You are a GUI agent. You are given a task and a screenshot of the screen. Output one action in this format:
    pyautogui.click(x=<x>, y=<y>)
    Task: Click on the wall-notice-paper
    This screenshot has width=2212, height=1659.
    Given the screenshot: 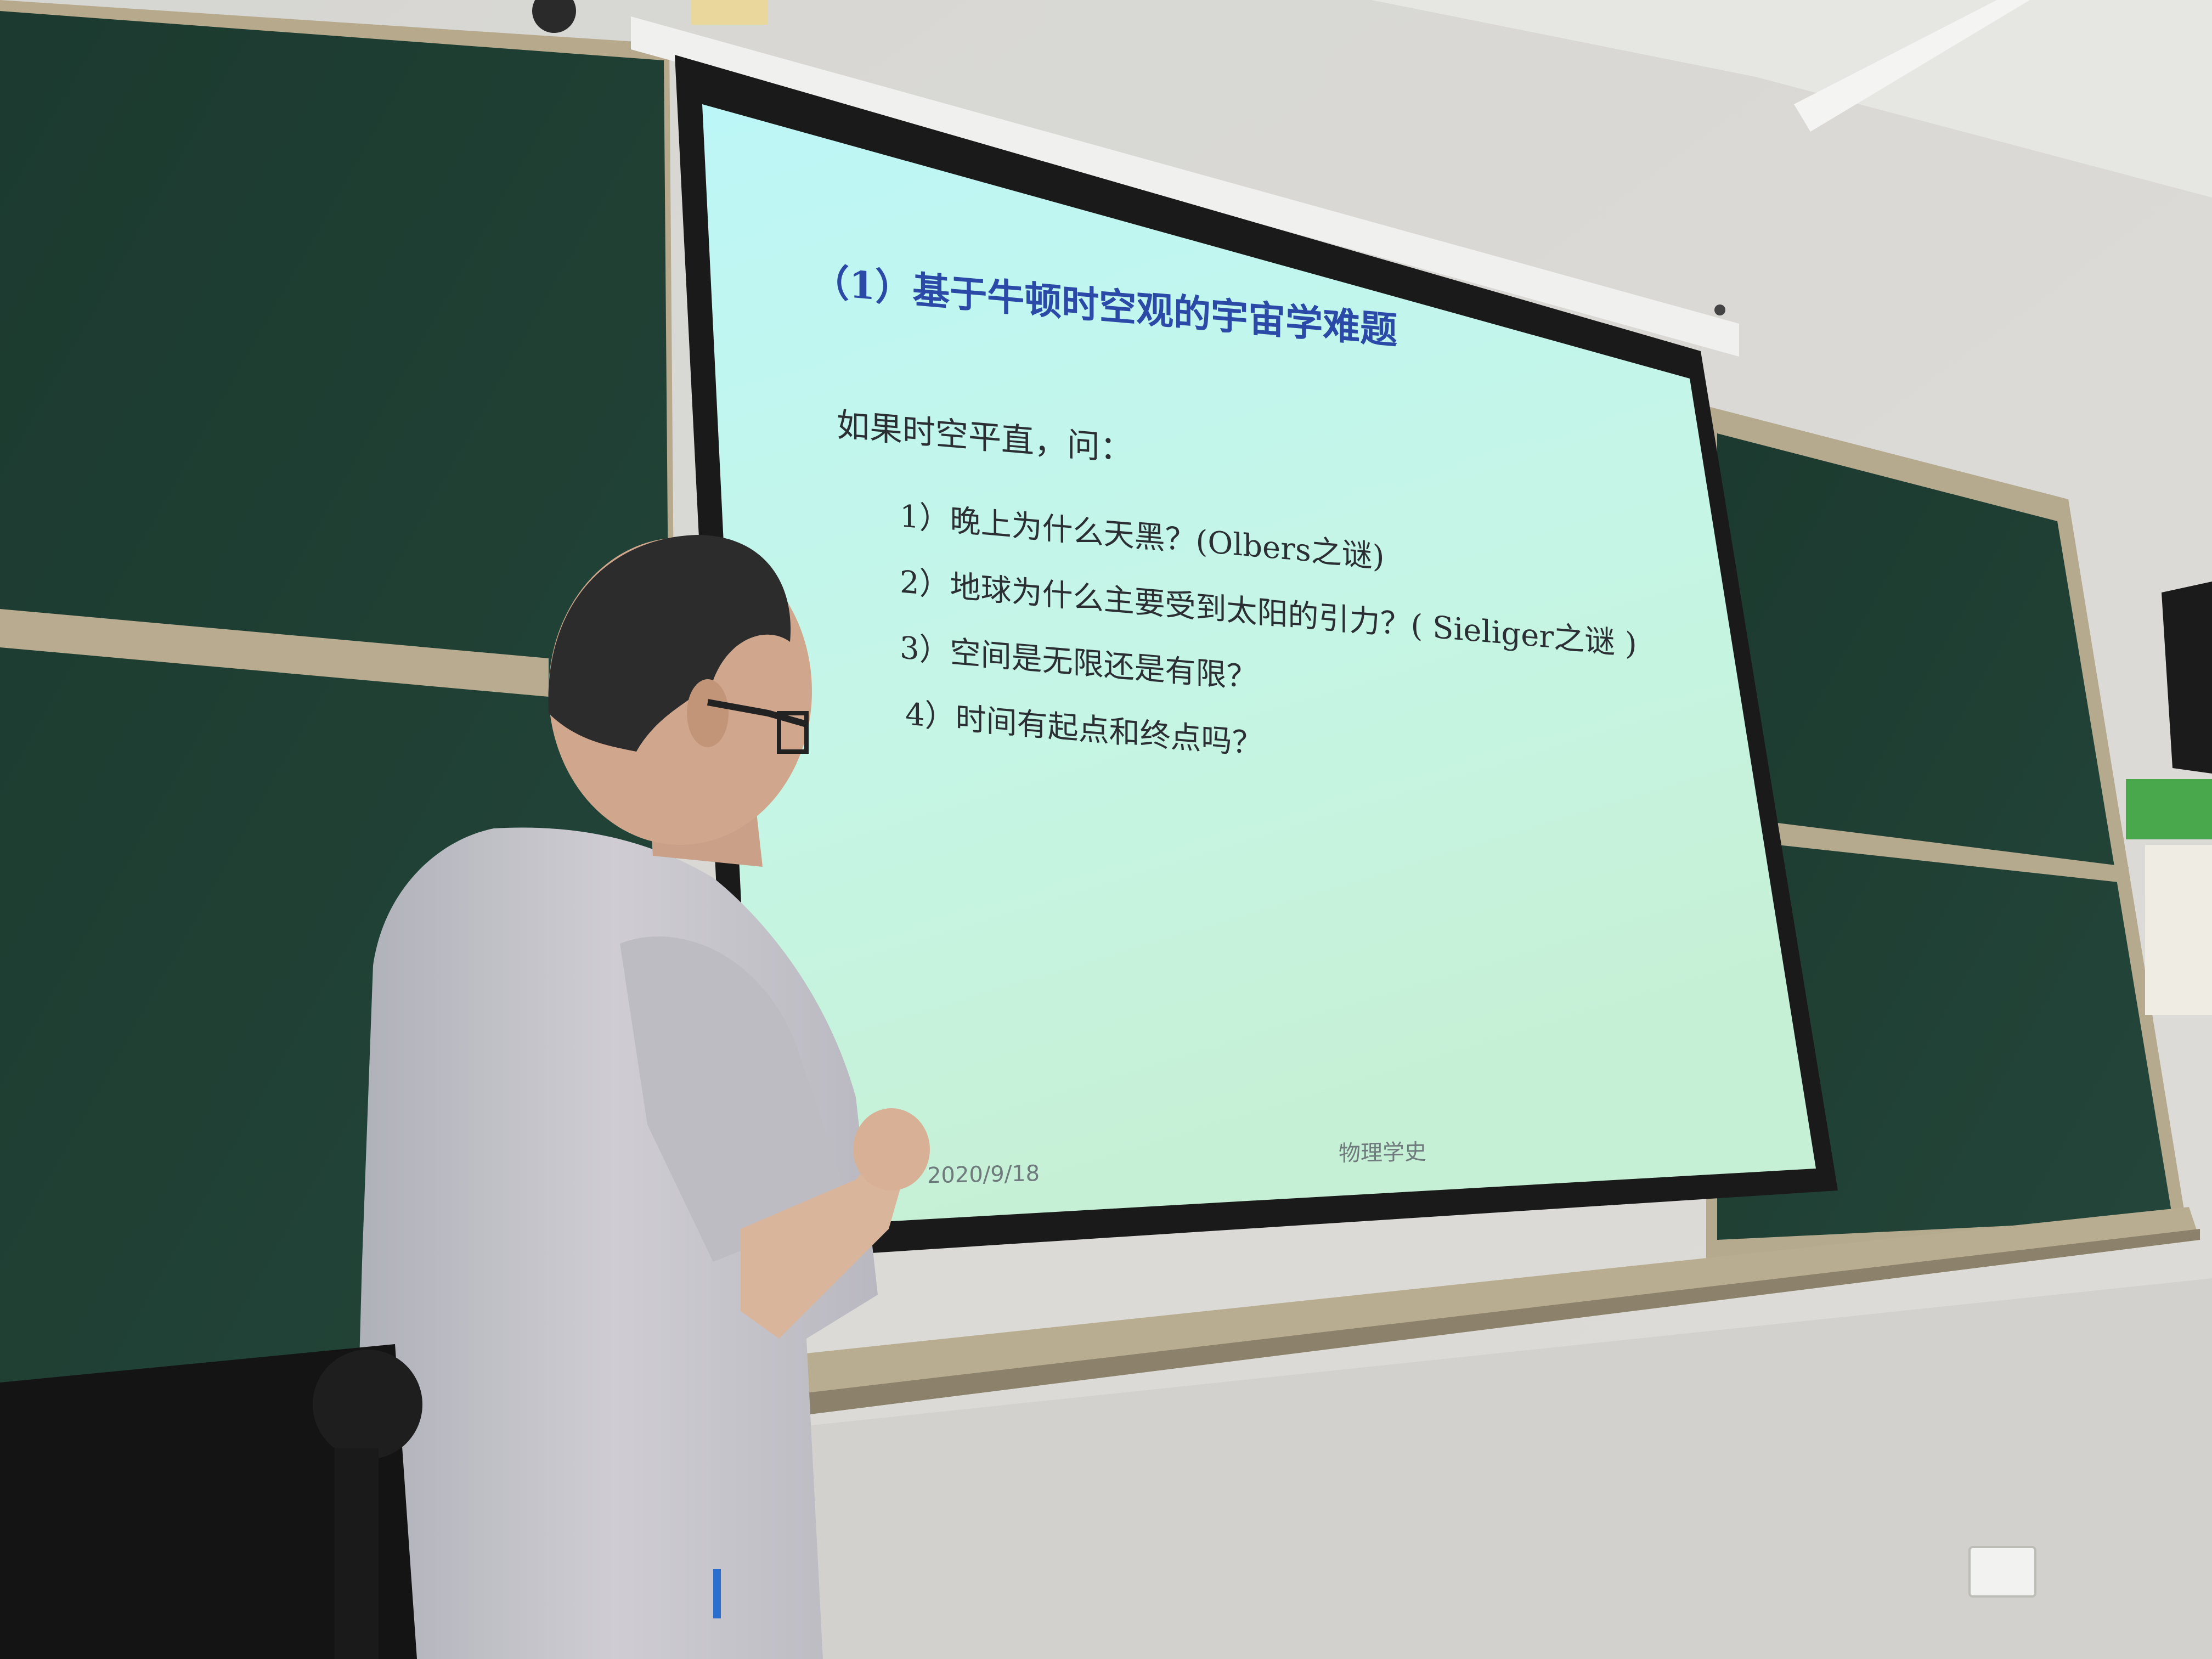 What is the action you would take?
    pyautogui.click(x=2178, y=930)
    